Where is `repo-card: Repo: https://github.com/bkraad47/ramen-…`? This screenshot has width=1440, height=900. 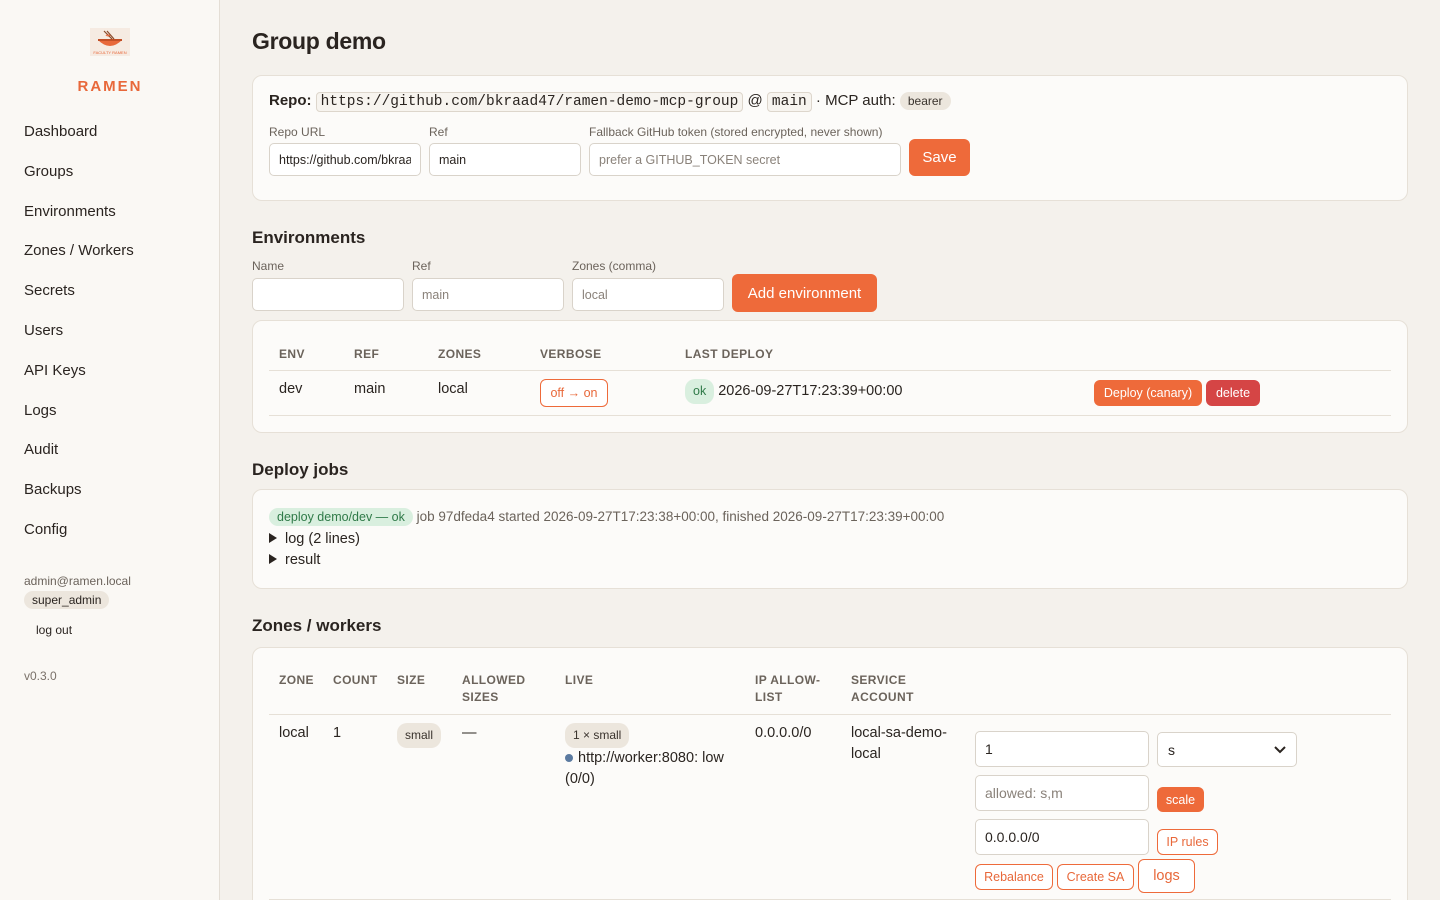 repo-card: Repo: https://github.com/bkraad47/ramen-… is located at coordinates (830, 138).